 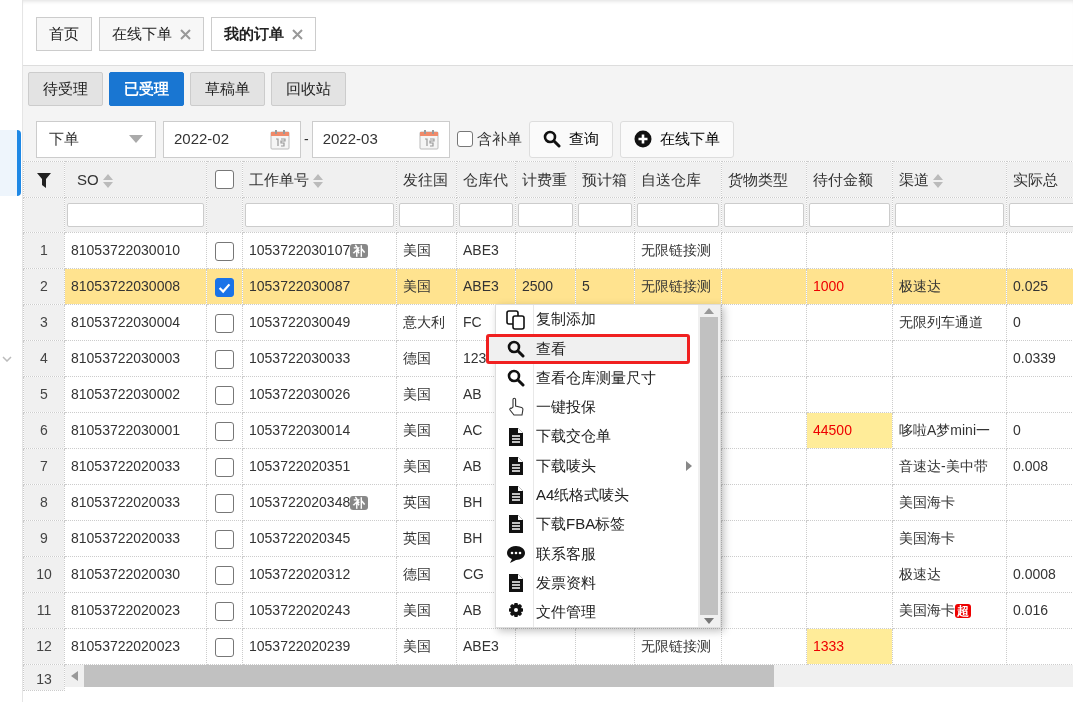 What do you see at coordinates (380, 139) in the screenshot?
I see `date-field: 2022-03` at bounding box center [380, 139].